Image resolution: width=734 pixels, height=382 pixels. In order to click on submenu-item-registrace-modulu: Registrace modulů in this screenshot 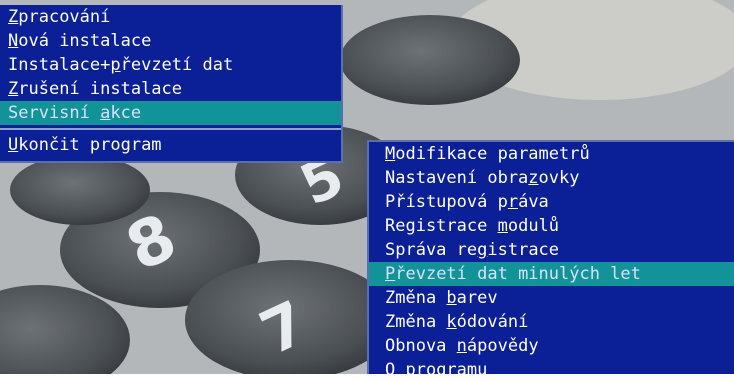, I will do `click(551, 226)`.